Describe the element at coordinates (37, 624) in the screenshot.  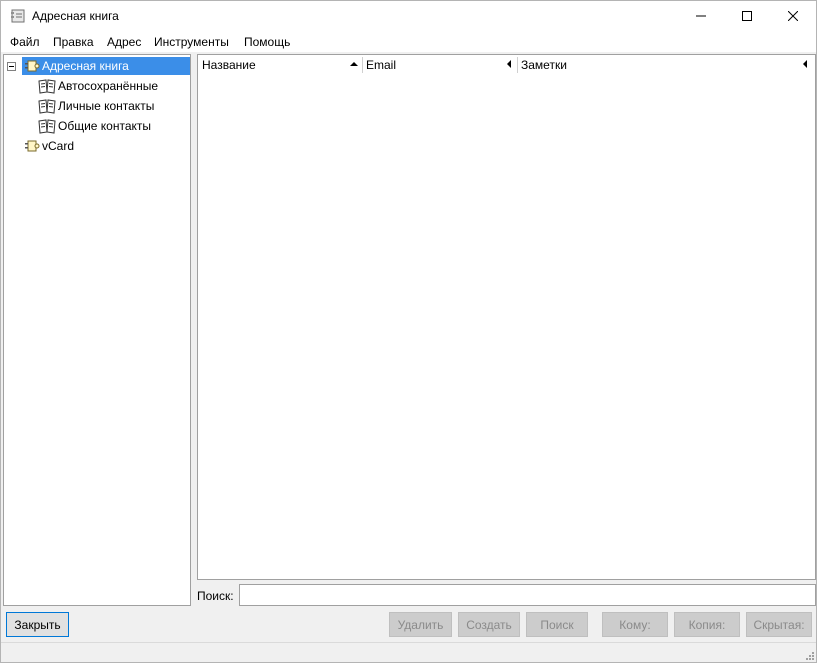
I see `close-button: Закрыть` at that location.